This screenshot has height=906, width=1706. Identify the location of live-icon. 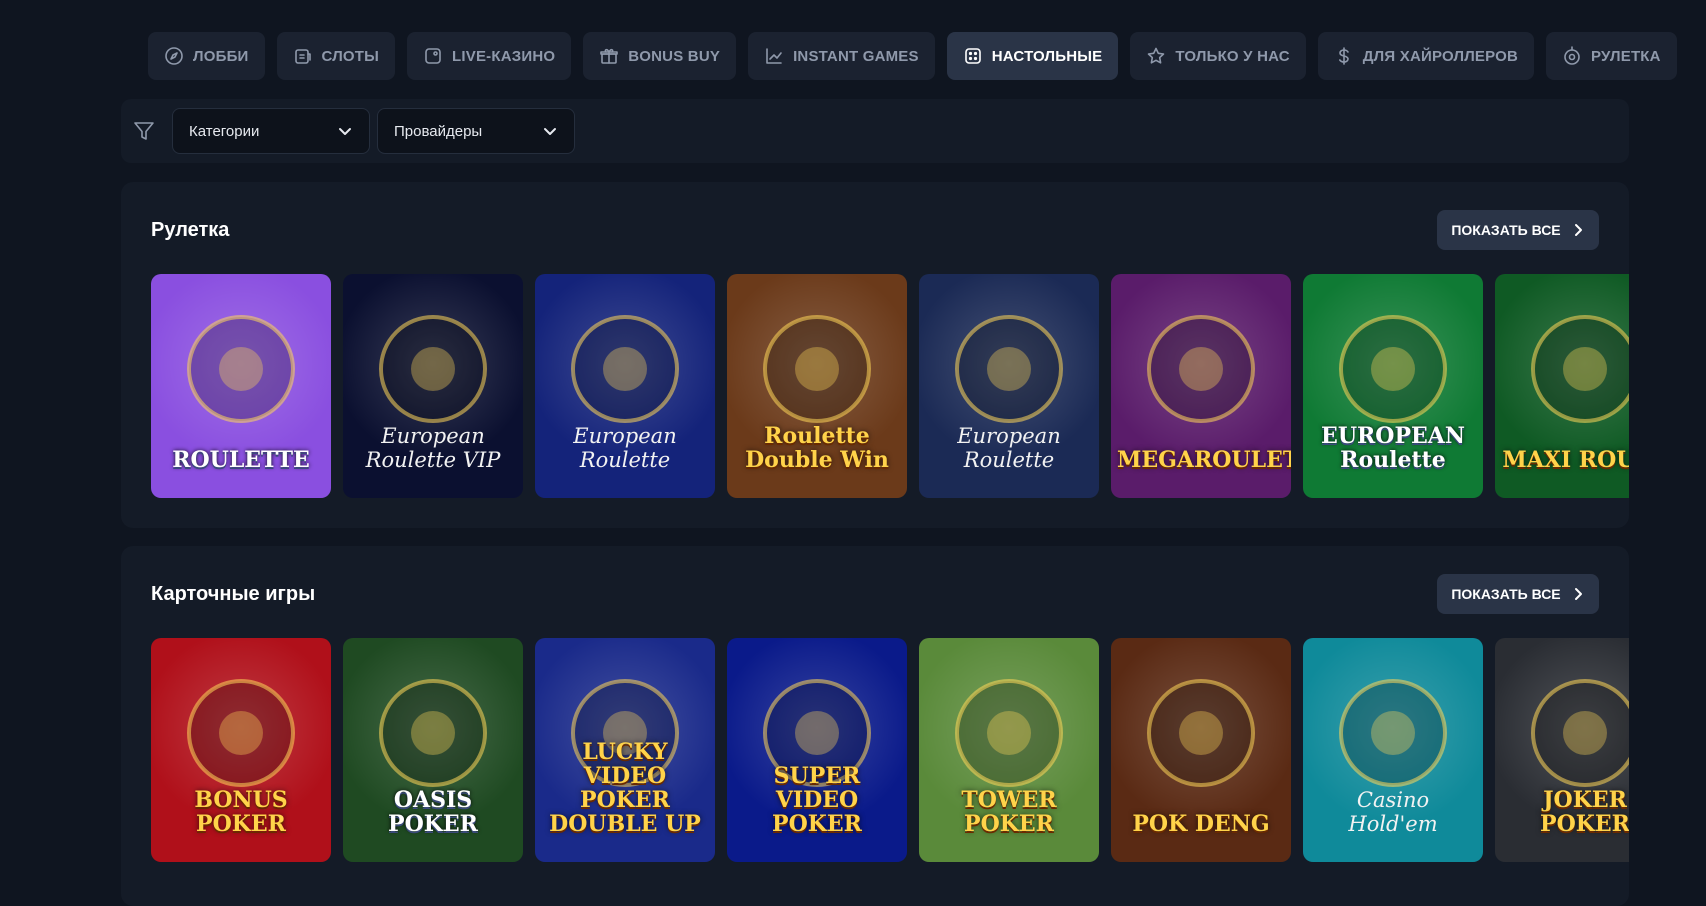
(433, 56).